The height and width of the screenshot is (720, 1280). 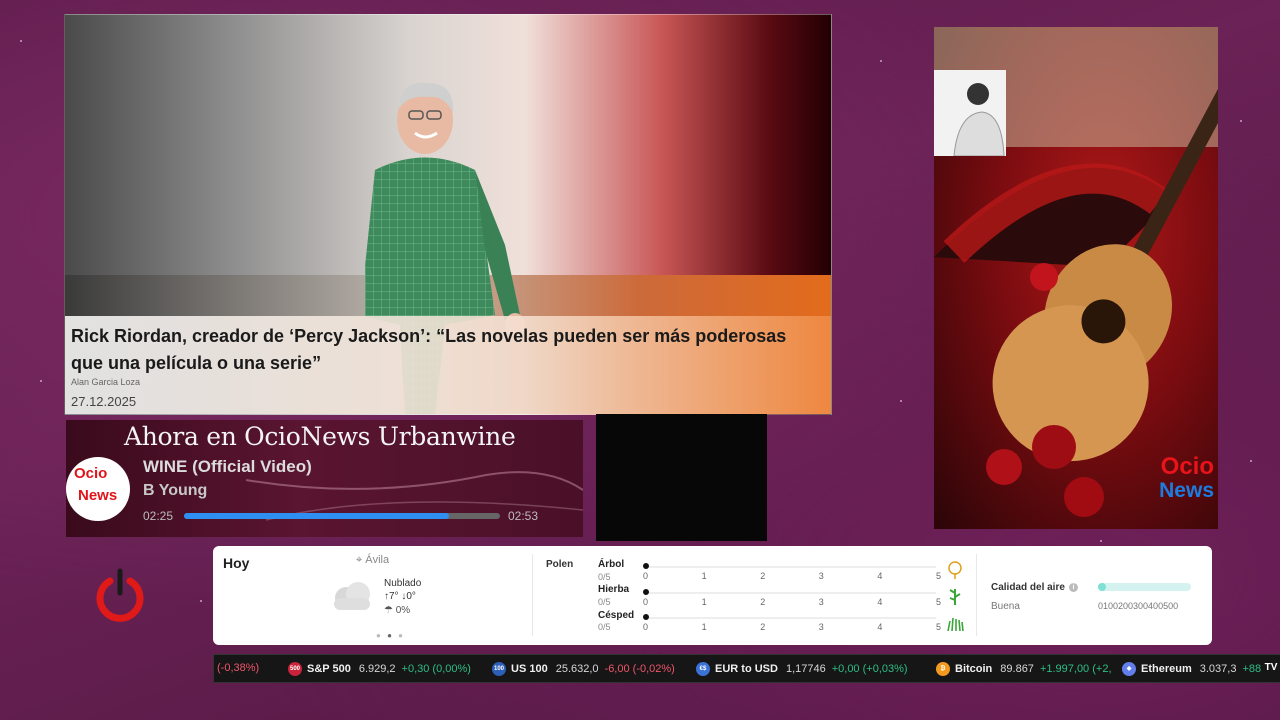 I want to click on pollen-grass-track, so click(x=791, y=618).